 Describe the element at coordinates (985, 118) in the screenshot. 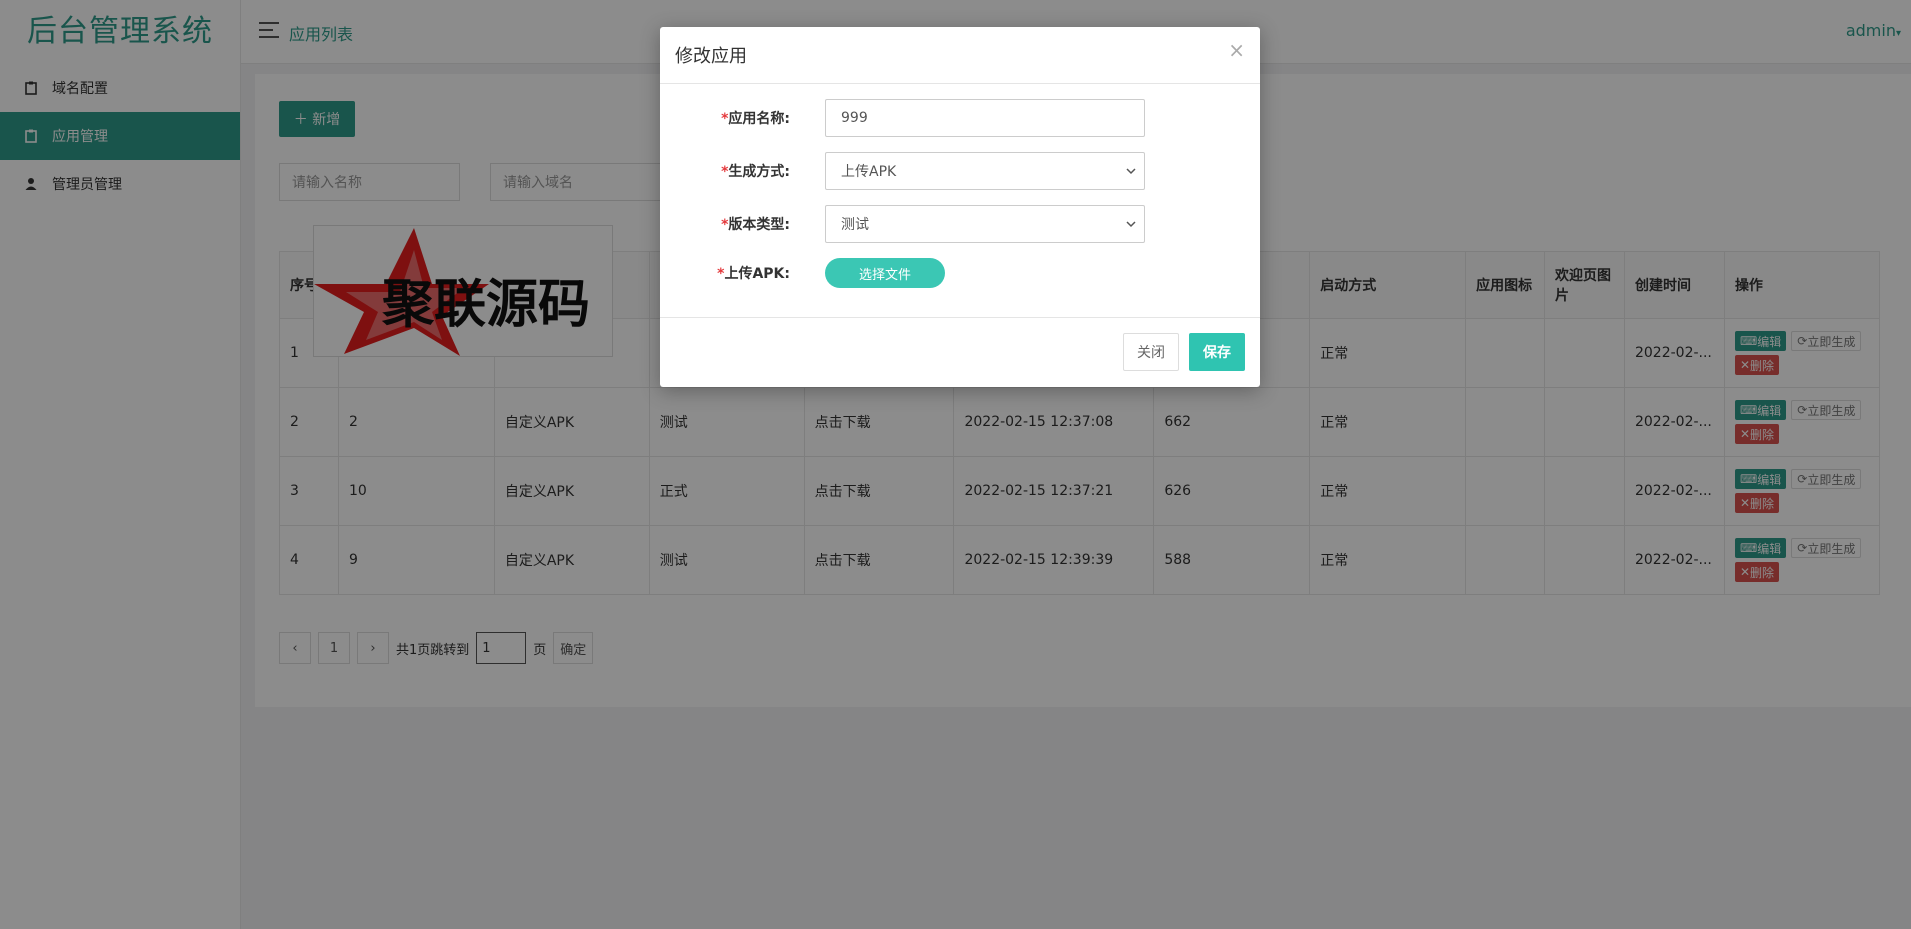

I see `app-name-input: 999` at that location.